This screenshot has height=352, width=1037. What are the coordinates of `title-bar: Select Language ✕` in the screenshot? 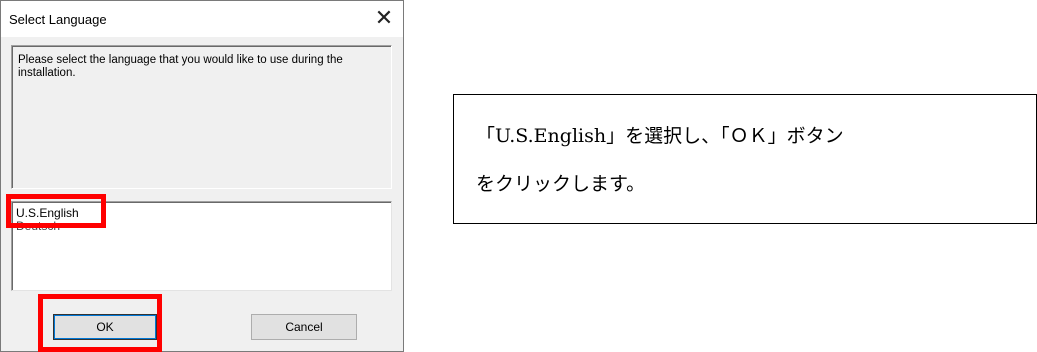 It's located at (202, 19).